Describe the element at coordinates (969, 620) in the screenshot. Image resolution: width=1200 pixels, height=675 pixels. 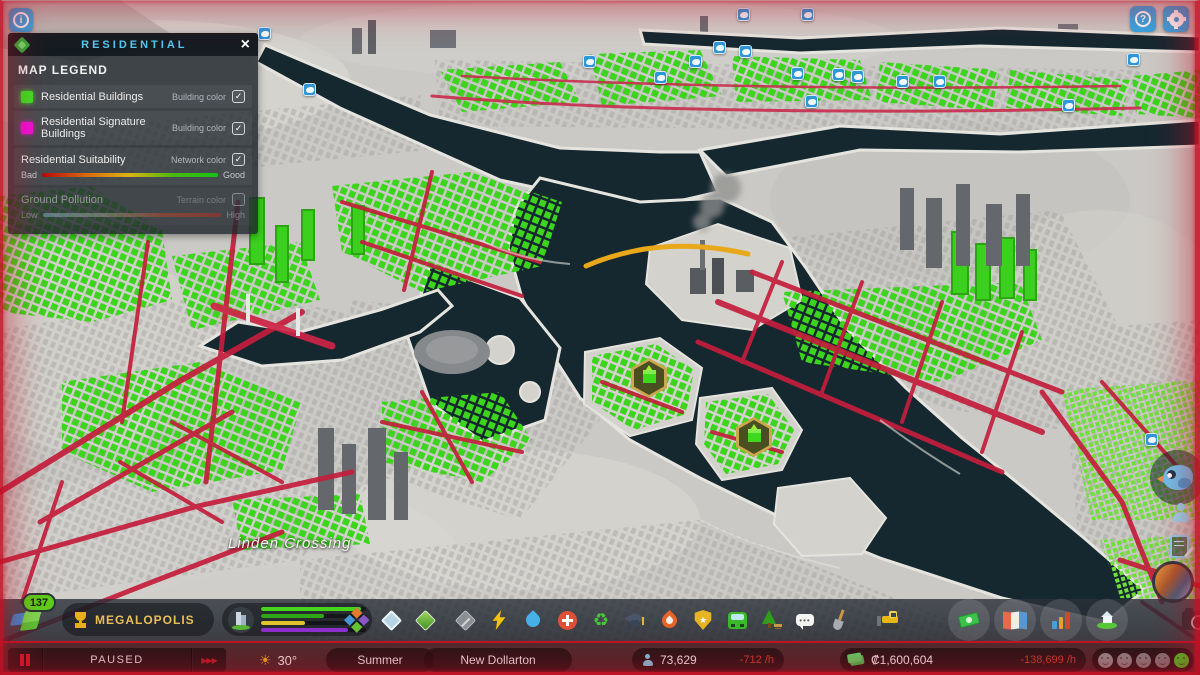
I see `economy-button` at that location.